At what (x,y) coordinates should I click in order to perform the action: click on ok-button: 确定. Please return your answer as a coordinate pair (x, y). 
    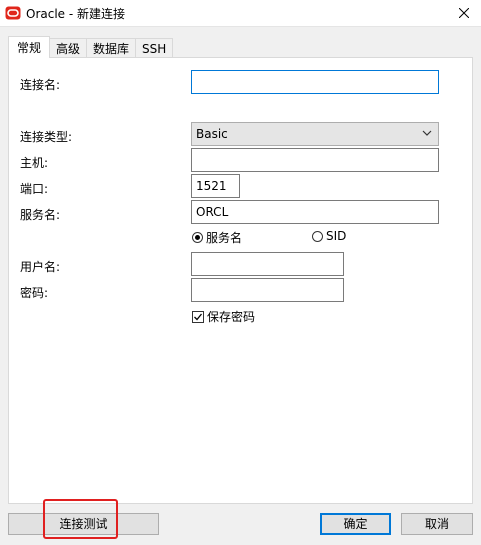
    Looking at the image, I should click on (355, 524).